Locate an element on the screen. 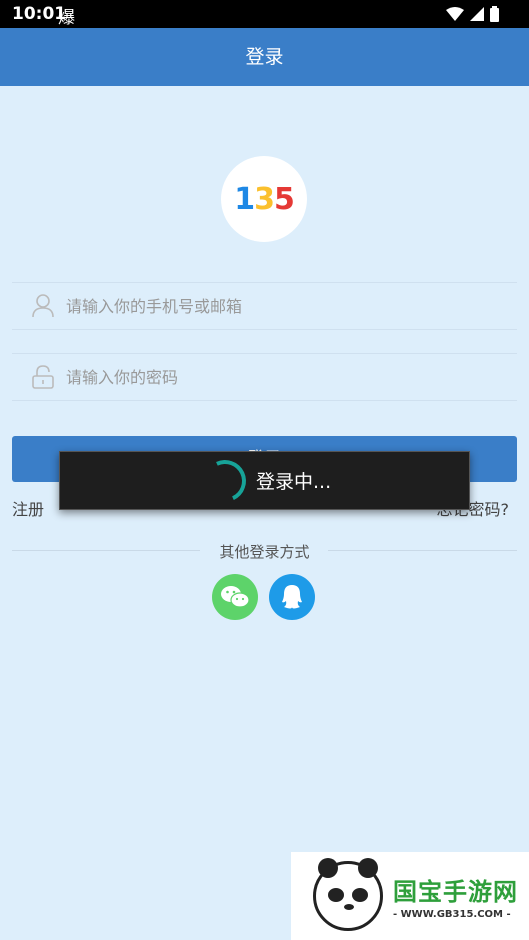 The image size is (529, 940). app-logo: 135 is located at coordinates (264, 199).